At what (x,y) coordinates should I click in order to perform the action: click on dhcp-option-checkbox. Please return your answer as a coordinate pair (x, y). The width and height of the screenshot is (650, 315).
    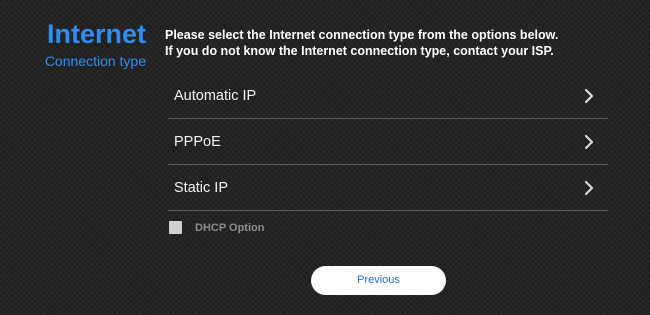
    Looking at the image, I should click on (175, 227).